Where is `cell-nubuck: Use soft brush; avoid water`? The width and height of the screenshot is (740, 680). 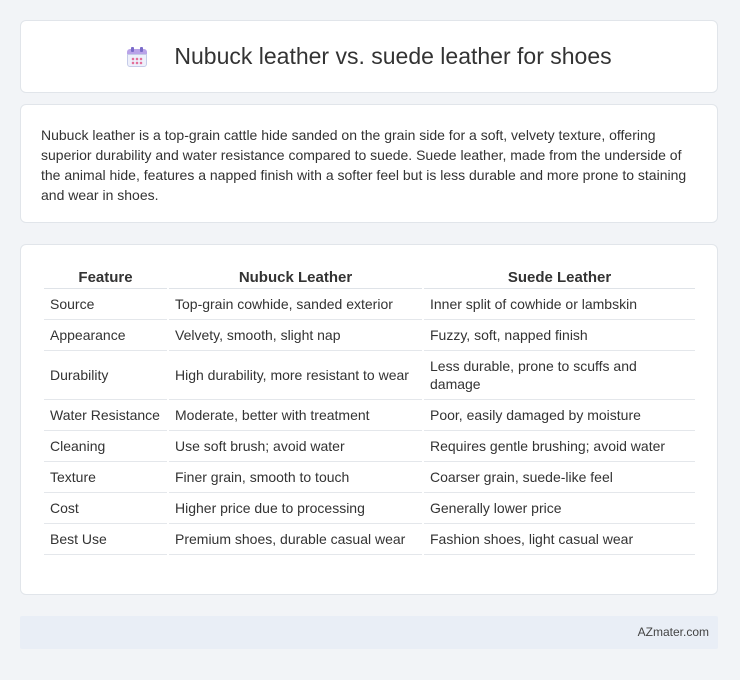
cell-nubuck: Use soft brush; avoid water is located at coordinates (295, 446).